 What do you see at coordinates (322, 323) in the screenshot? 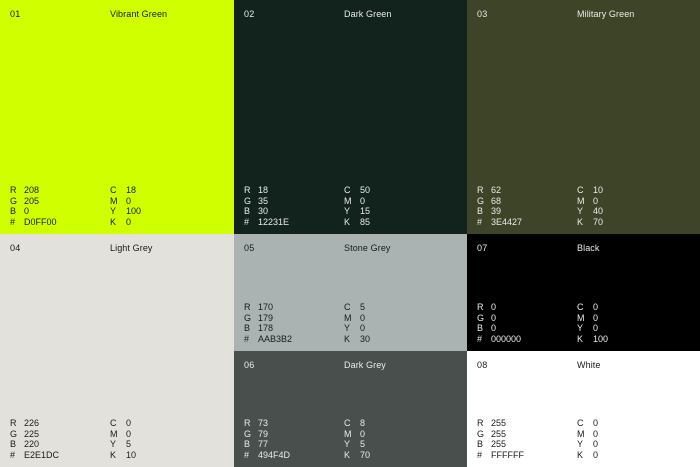
I see `swatch-values: R 170 C 5 G 179 M 0 B 178 Y 0 # AAB3B2 K 30` at bounding box center [322, 323].